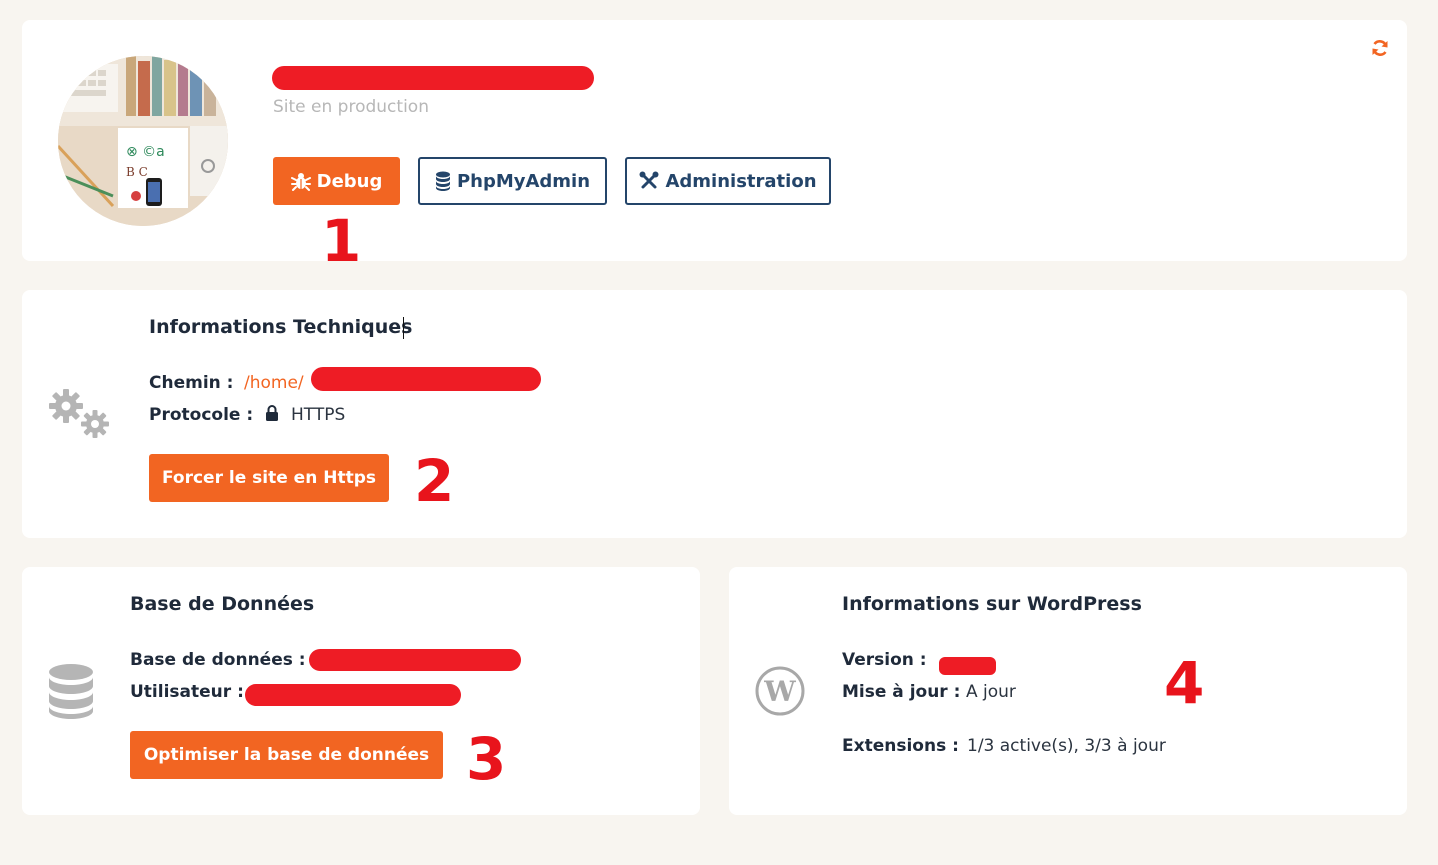  I want to click on database-user-redaction, so click(353, 695).